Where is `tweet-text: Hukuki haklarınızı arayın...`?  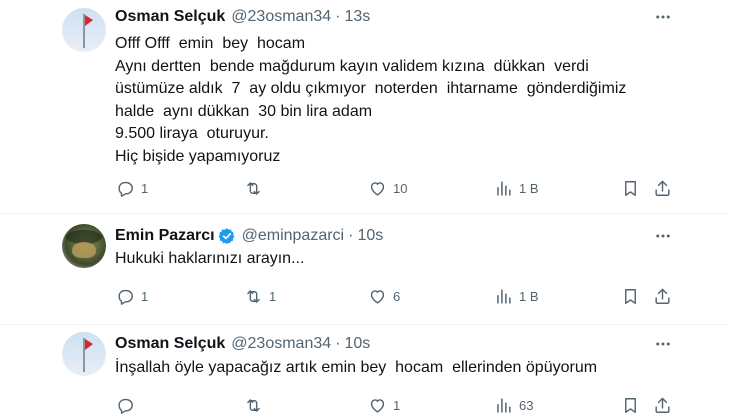
tweet-text: Hukuki haklarınızı arayın... is located at coordinates (210, 258).